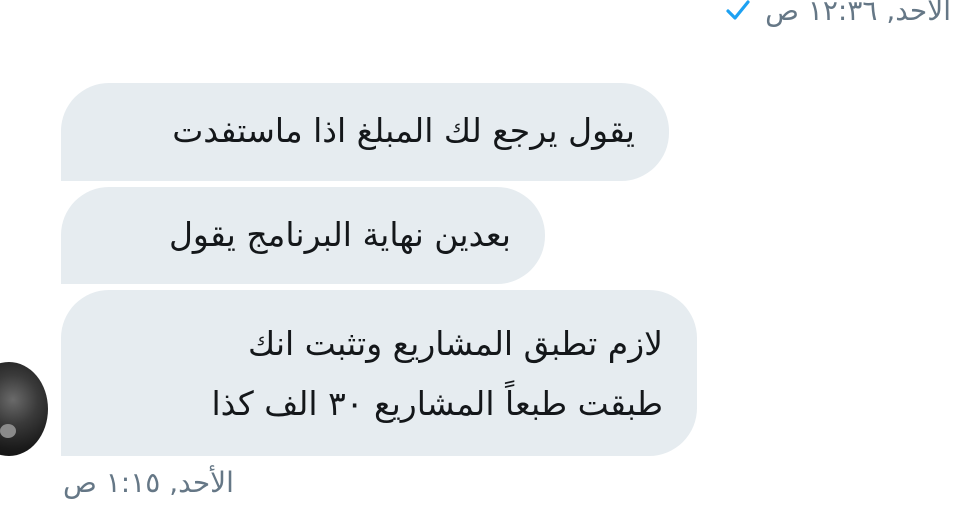  Describe the element at coordinates (738, 11) in the screenshot. I see `check-icon` at that location.